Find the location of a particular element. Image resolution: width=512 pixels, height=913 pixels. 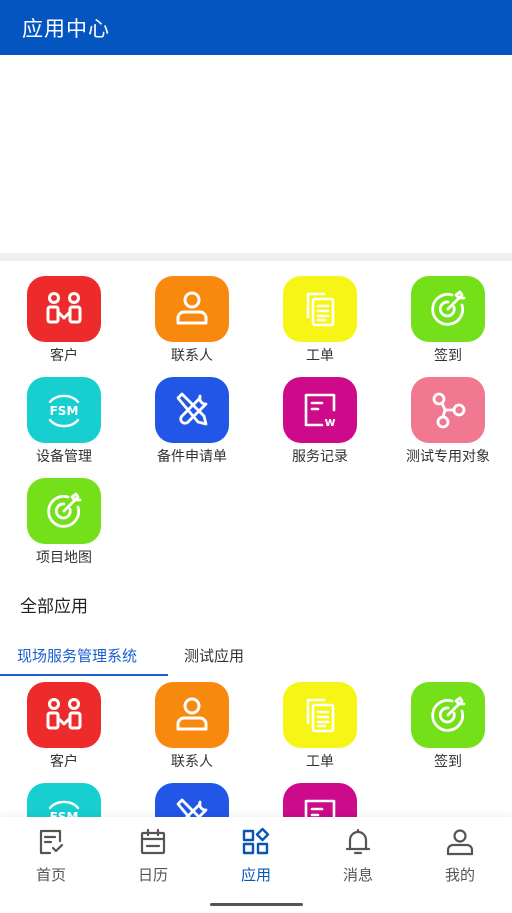

nav-item-3: 消息 is located at coordinates (358, 856).